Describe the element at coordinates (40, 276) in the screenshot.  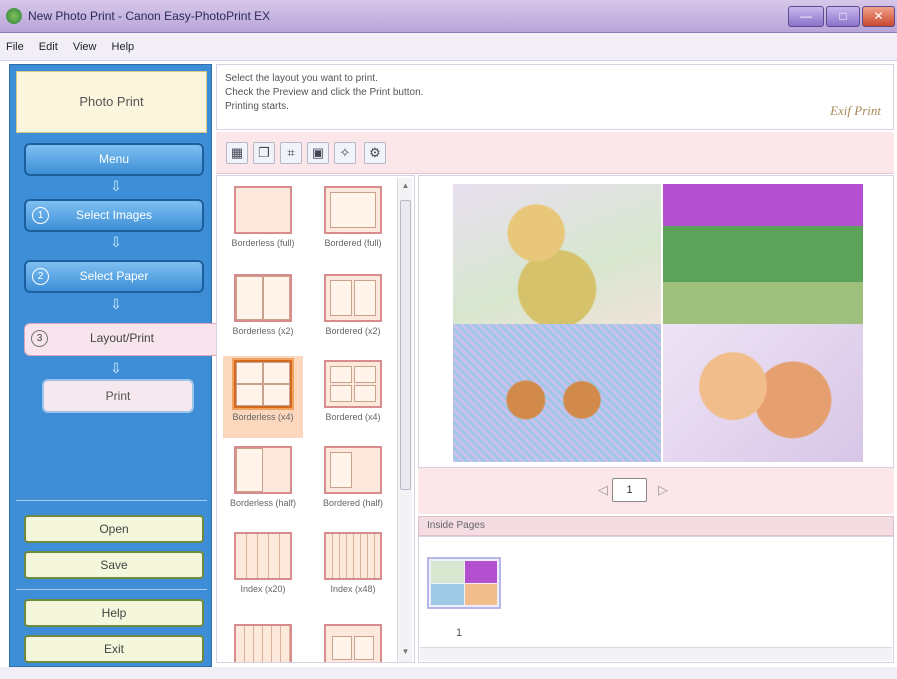
I see `step-number: 2` at that location.